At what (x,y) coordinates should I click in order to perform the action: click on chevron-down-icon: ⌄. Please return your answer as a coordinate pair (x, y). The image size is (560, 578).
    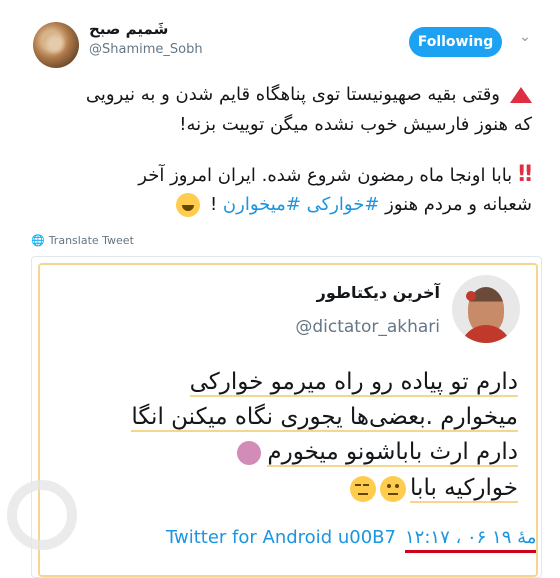
    Looking at the image, I should click on (525, 37).